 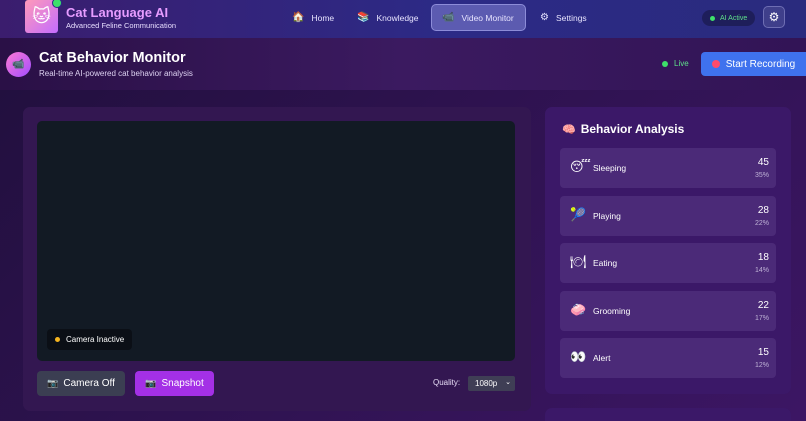 I want to click on camera-toggle-label: Camera Off, so click(x=89, y=383).